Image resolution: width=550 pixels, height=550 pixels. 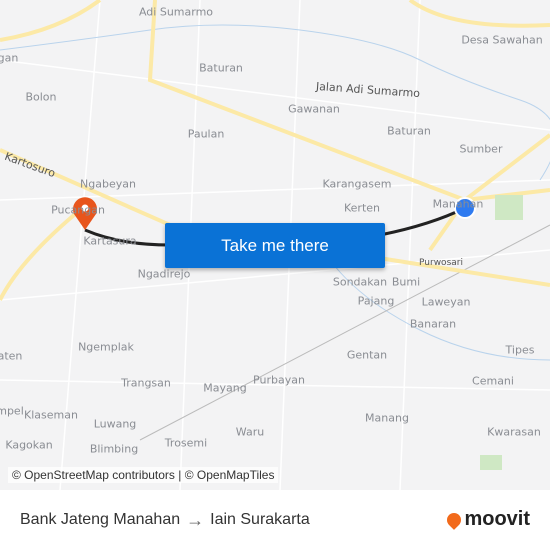 What do you see at coordinates (360, 282) in the screenshot?
I see `map-label: Sondakan` at bounding box center [360, 282].